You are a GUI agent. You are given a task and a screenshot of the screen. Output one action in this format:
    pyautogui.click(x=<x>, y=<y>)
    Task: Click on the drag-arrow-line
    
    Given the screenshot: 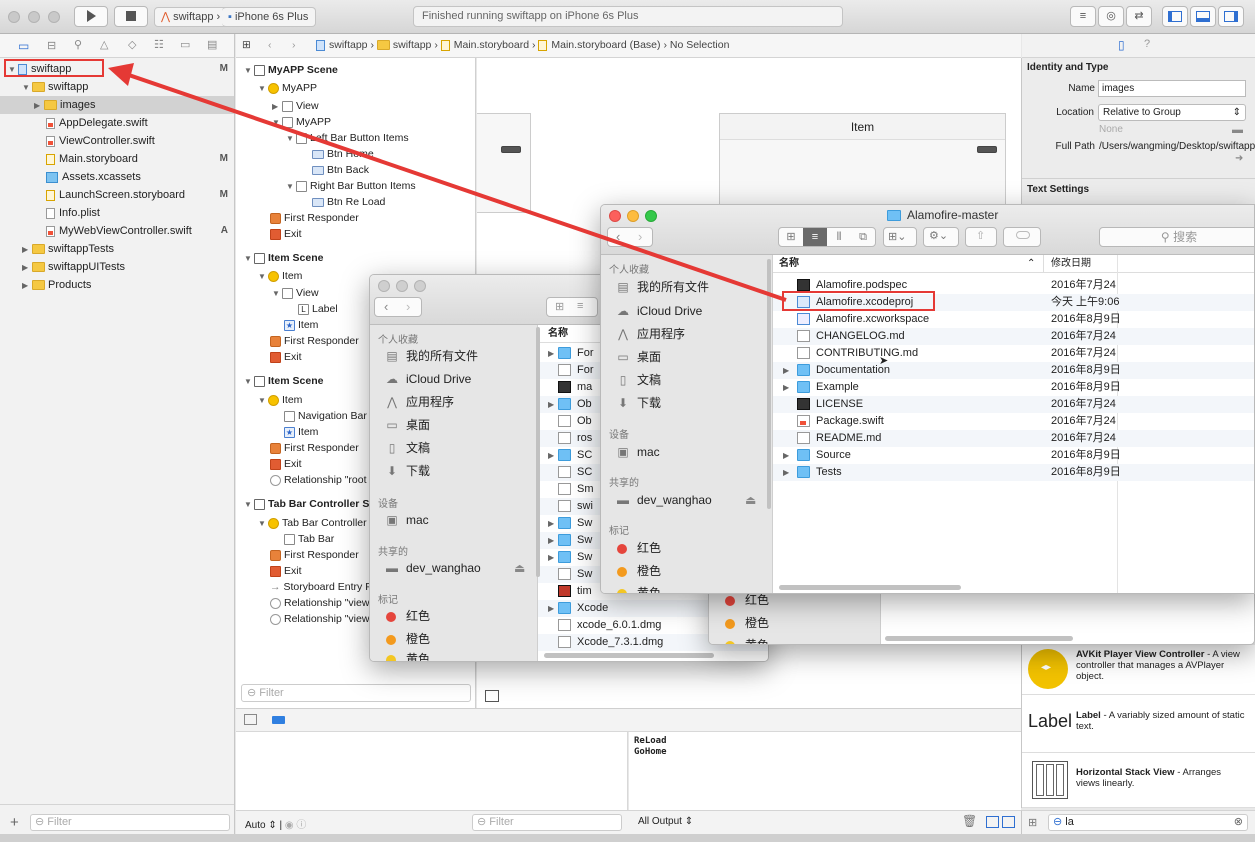 What is the action you would take?
    pyautogui.click(x=456, y=187)
    